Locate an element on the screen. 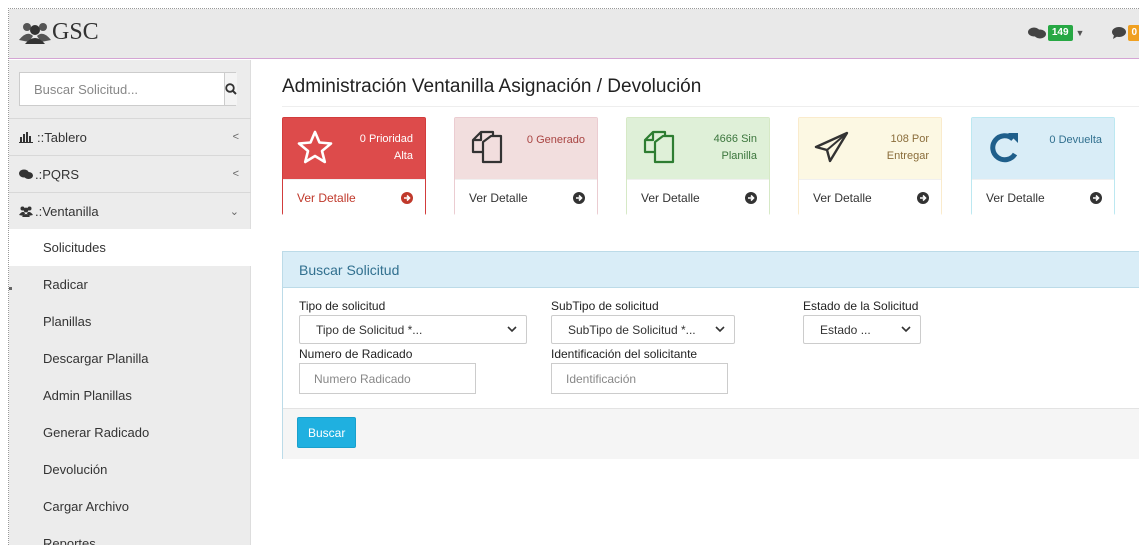  radicado-label: Numero de Radicado is located at coordinates (356, 354).